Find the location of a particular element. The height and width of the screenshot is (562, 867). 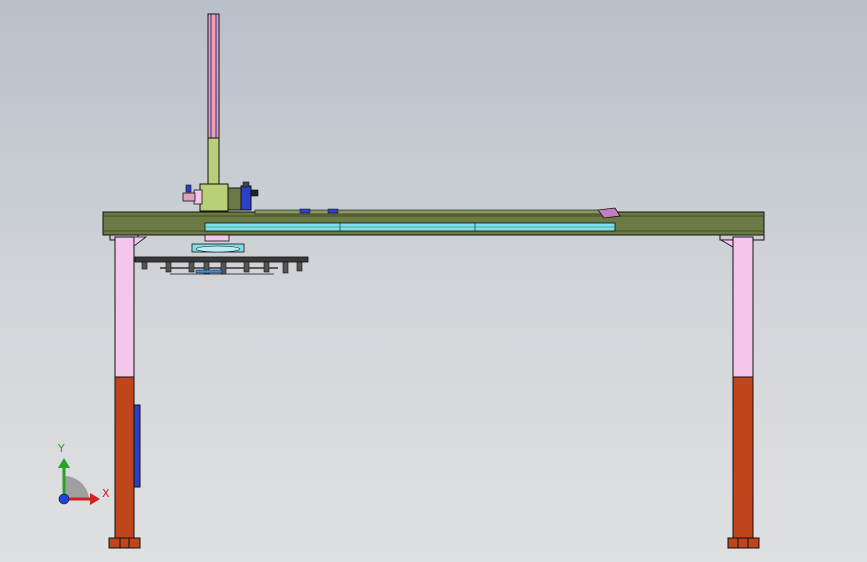

coordinate-triad is located at coordinates (79, 481).